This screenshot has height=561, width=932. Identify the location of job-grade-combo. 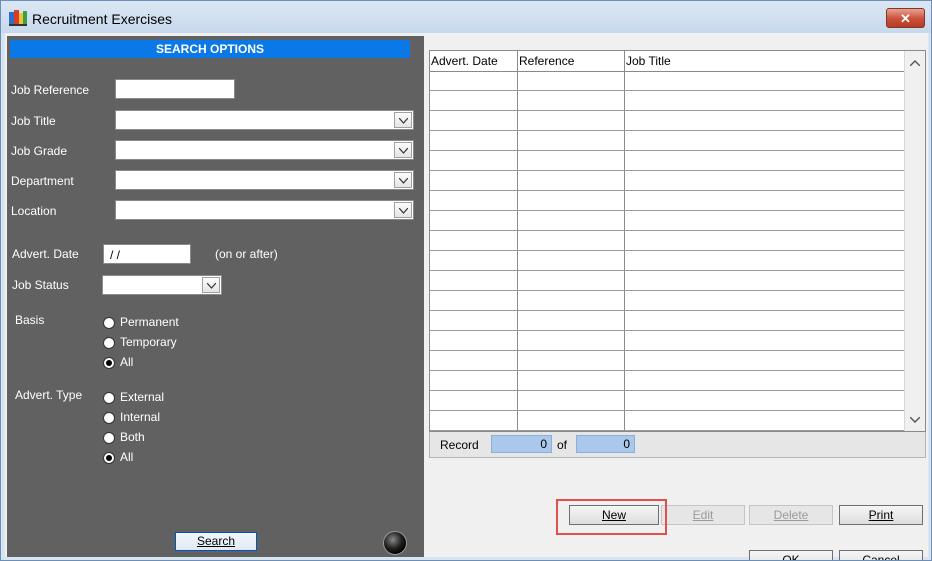
(264, 150).